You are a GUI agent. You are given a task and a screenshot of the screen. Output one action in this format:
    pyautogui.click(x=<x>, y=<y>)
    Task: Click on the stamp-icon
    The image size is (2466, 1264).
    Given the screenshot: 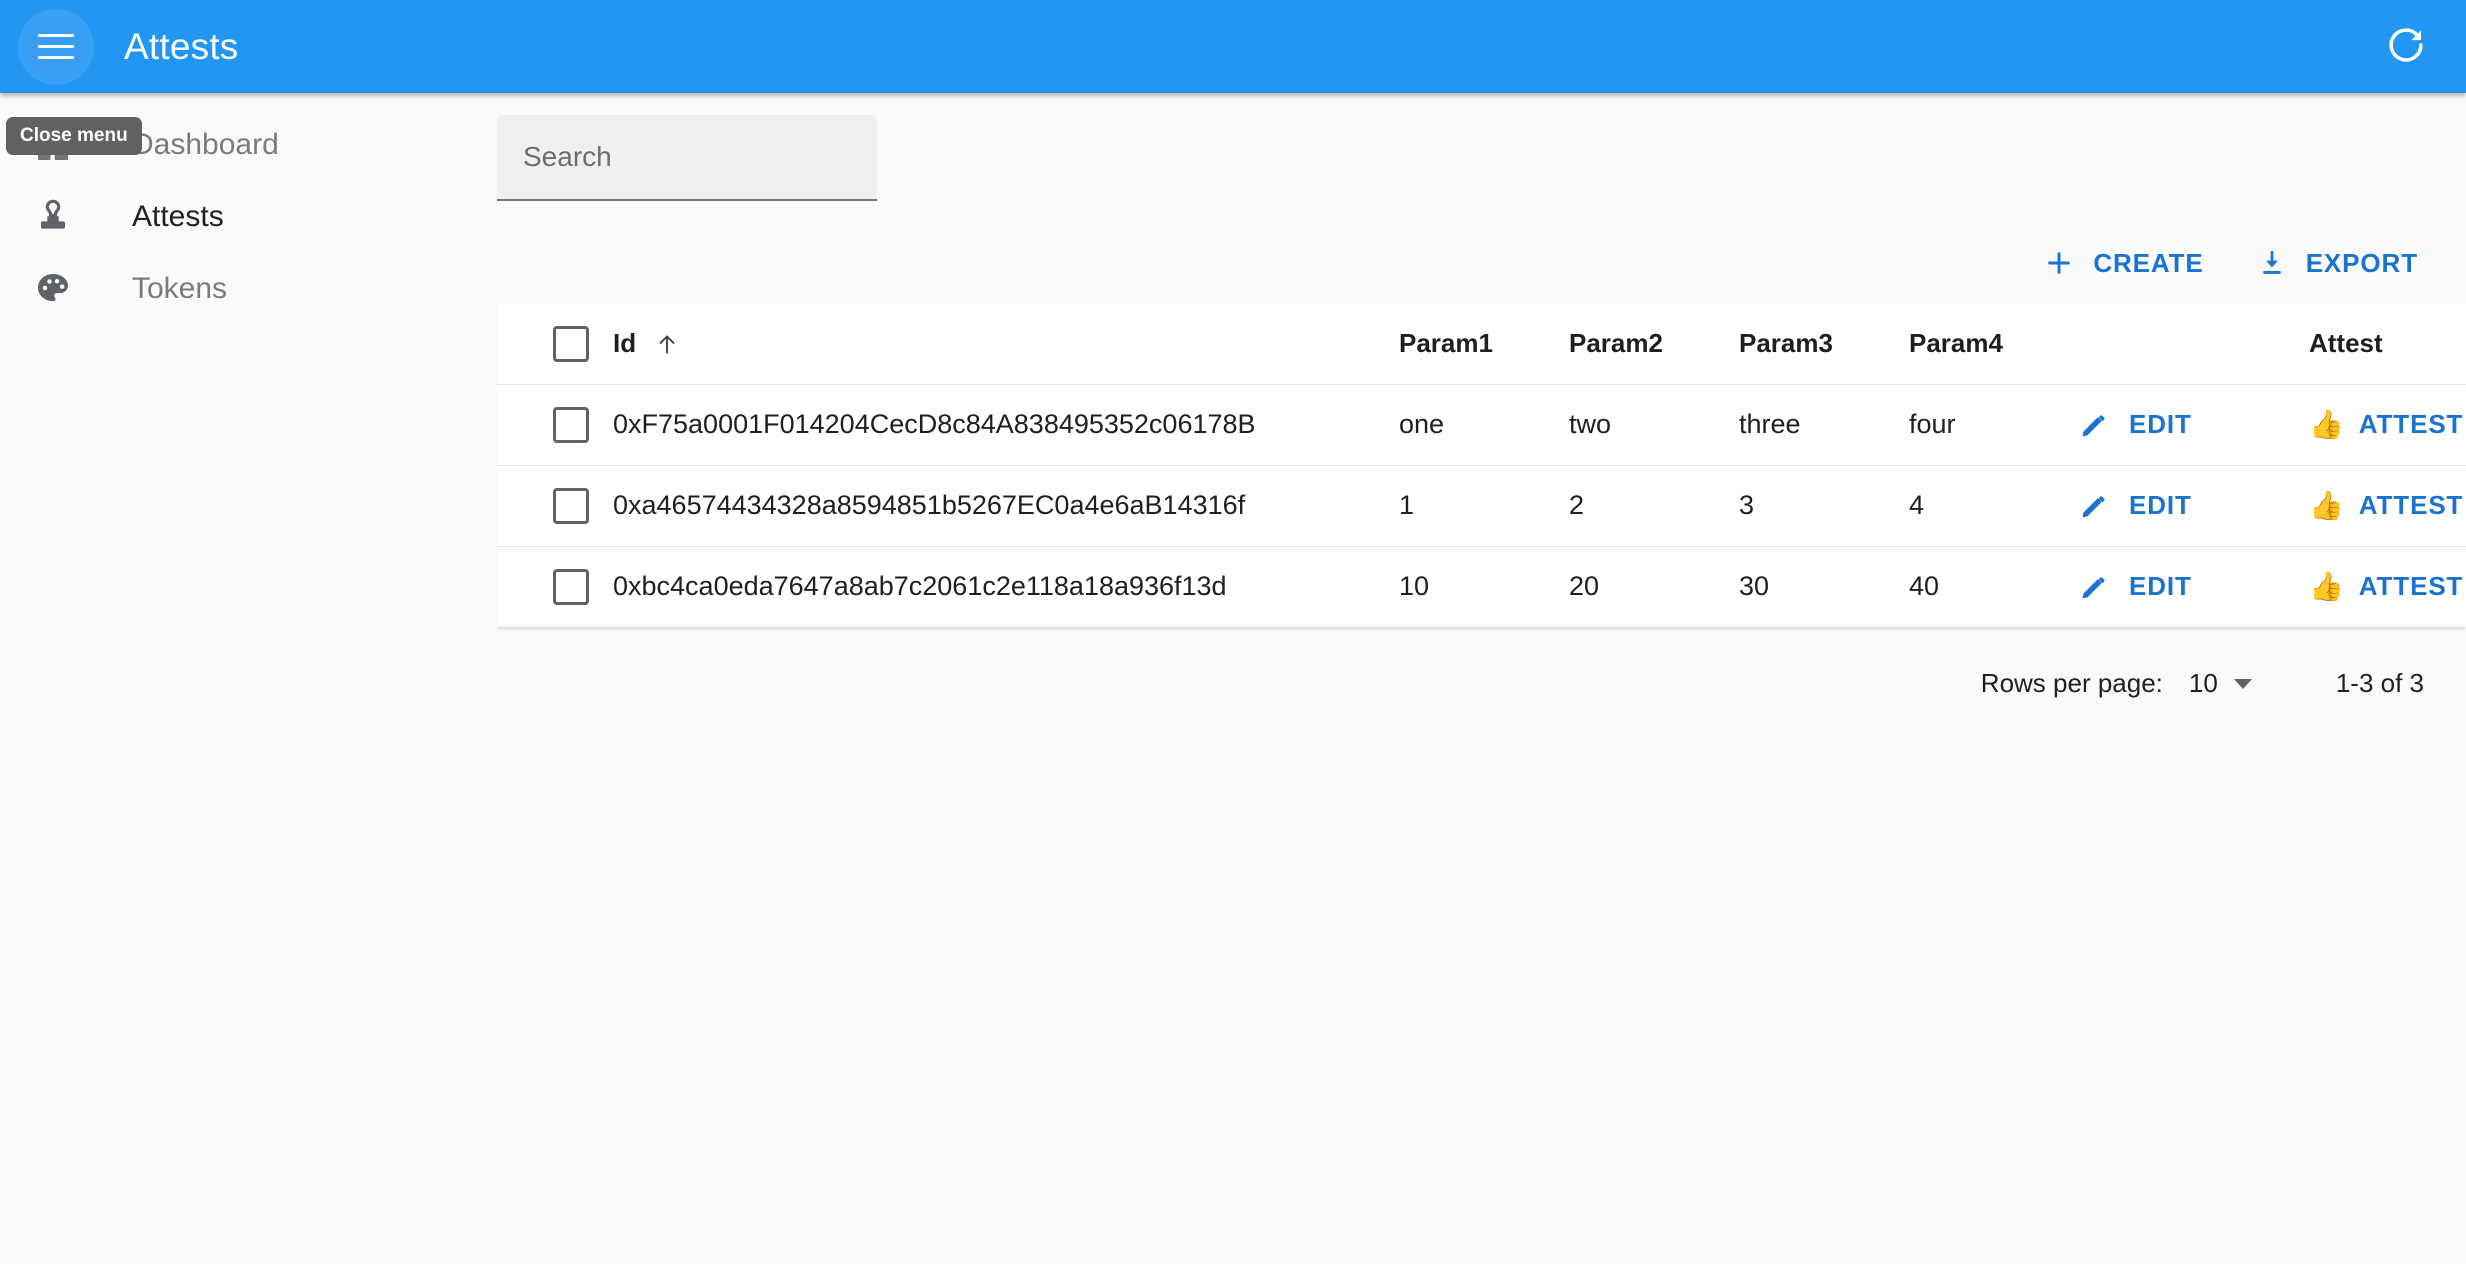 What is the action you would take?
    pyautogui.click(x=53, y=217)
    